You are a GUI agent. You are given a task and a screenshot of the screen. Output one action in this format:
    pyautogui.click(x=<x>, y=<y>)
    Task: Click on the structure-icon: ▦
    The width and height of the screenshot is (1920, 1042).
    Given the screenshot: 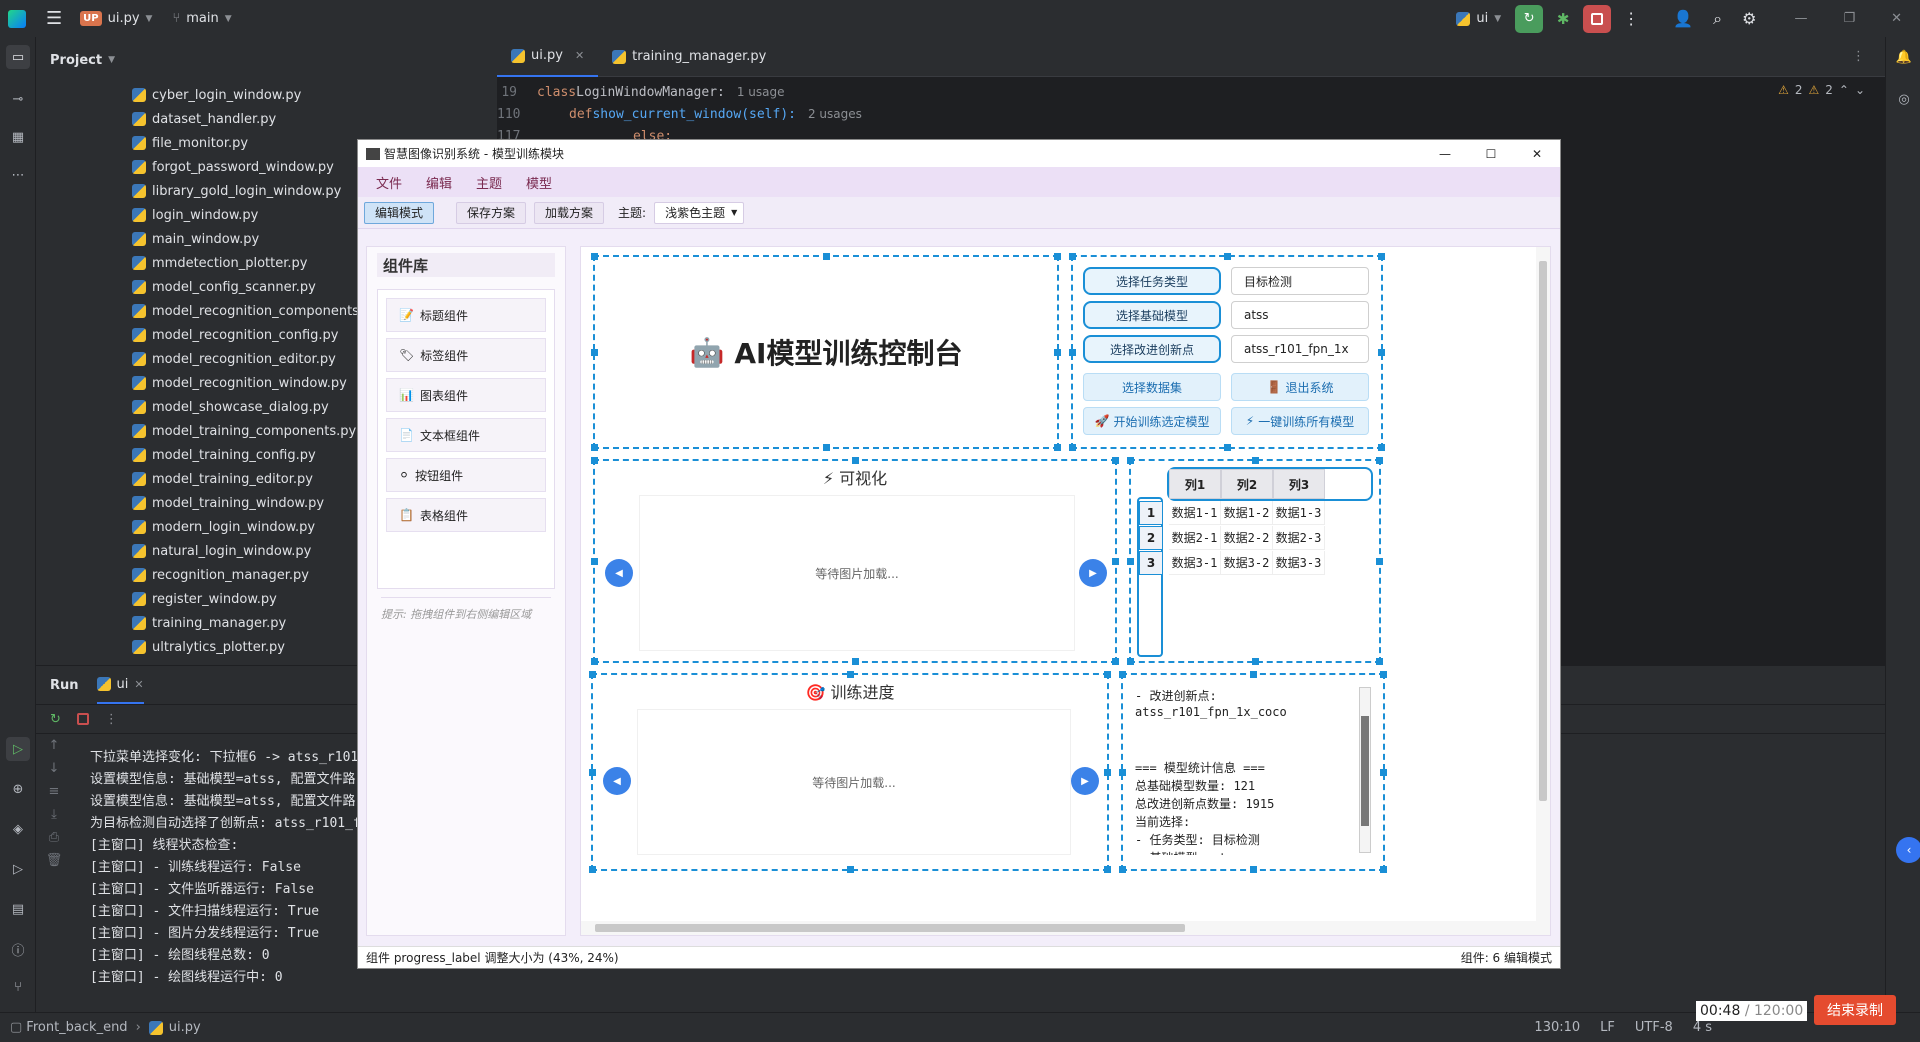 What is the action you would take?
    pyautogui.click(x=18, y=137)
    